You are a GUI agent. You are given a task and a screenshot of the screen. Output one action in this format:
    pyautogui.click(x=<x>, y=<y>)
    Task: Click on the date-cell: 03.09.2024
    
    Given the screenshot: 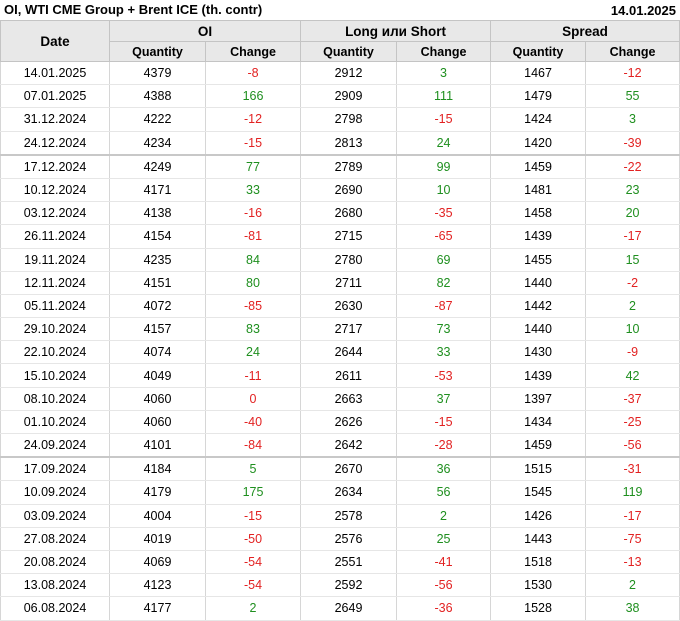 What is the action you would take?
    pyautogui.click(x=55, y=516)
    